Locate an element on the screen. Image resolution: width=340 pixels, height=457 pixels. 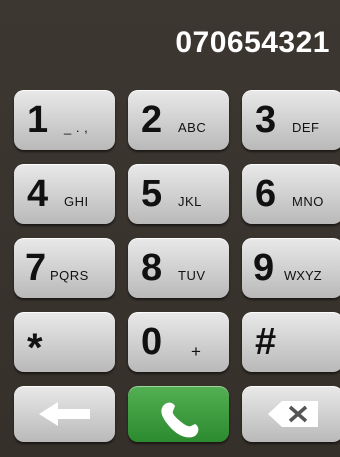
key-digit: 1 is located at coordinates (38, 120).